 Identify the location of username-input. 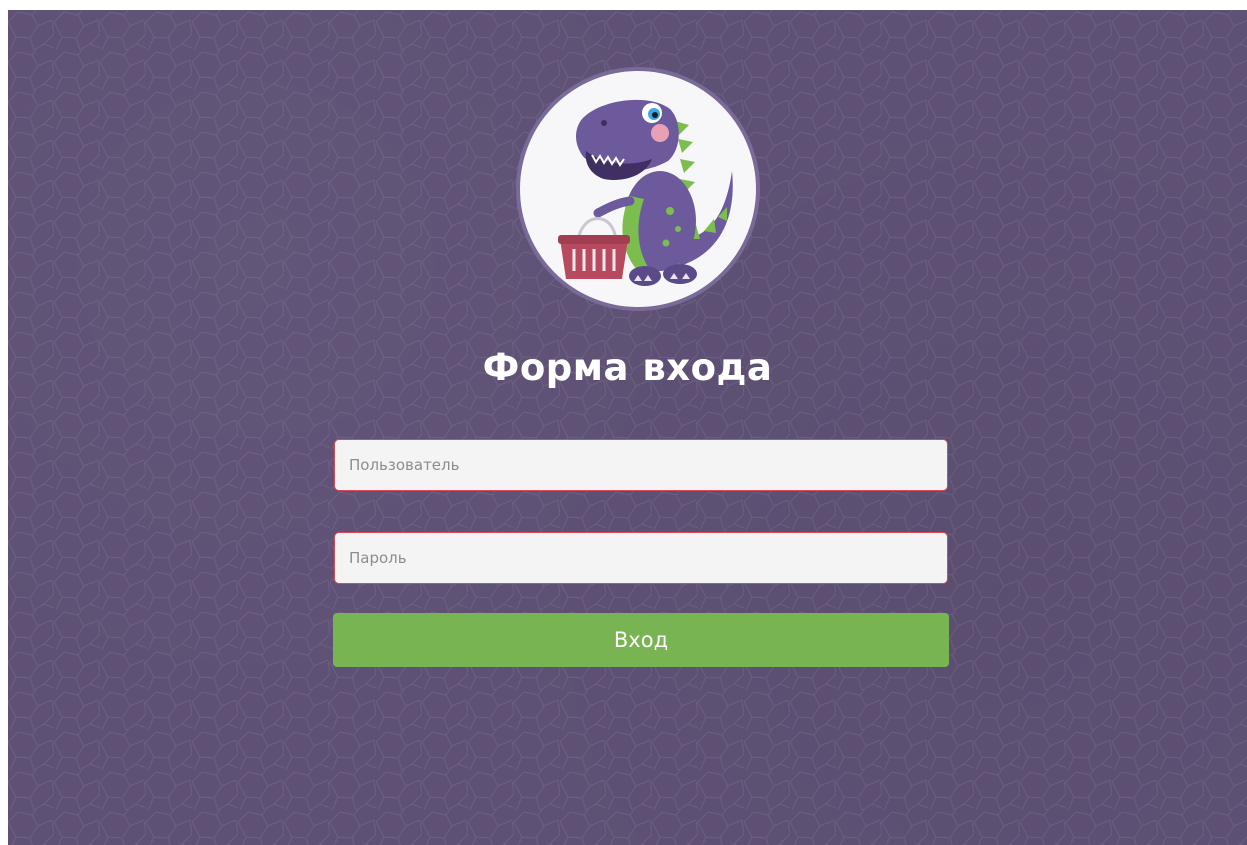
(641, 465).